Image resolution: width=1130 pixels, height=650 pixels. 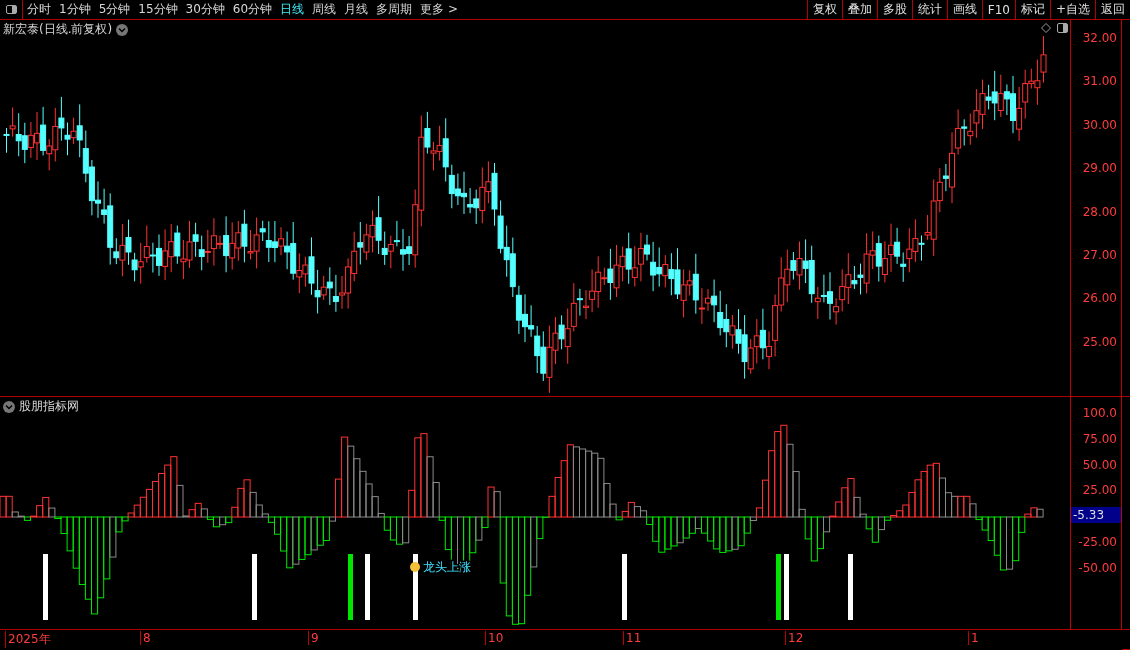 What do you see at coordinates (794, 638) in the screenshot?
I see `date-axis-label: 12` at bounding box center [794, 638].